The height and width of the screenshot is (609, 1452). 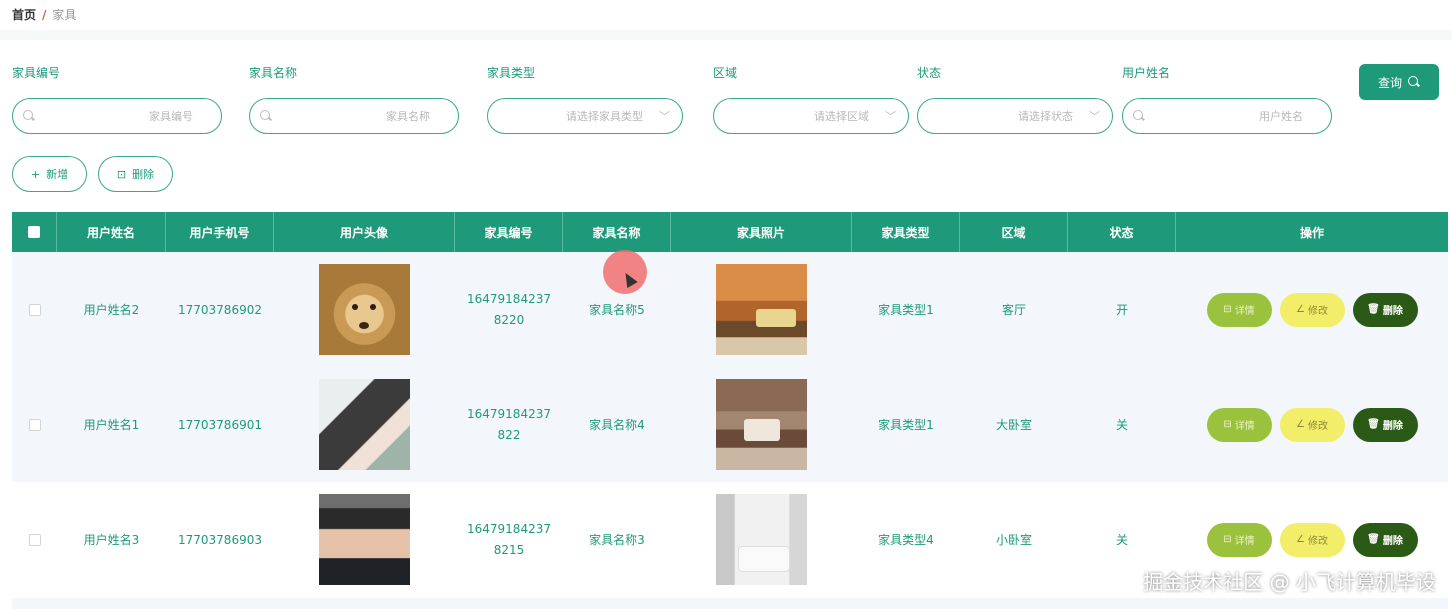 What do you see at coordinates (1227, 116) in the screenshot?
I see `user-name-input: 用户姓名` at bounding box center [1227, 116].